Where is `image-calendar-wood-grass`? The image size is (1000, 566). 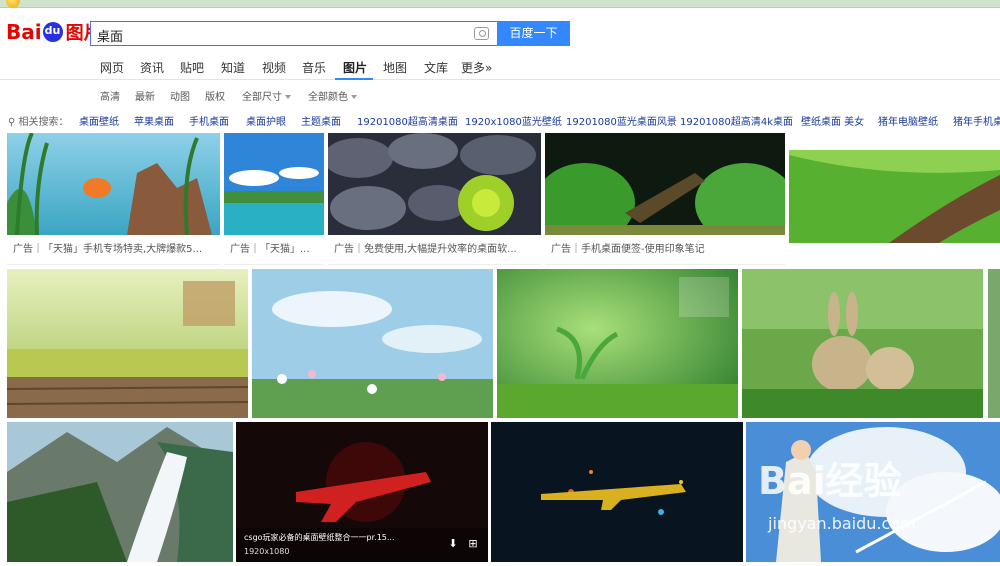
image-calendar-wood-grass is located at coordinates (127, 343).